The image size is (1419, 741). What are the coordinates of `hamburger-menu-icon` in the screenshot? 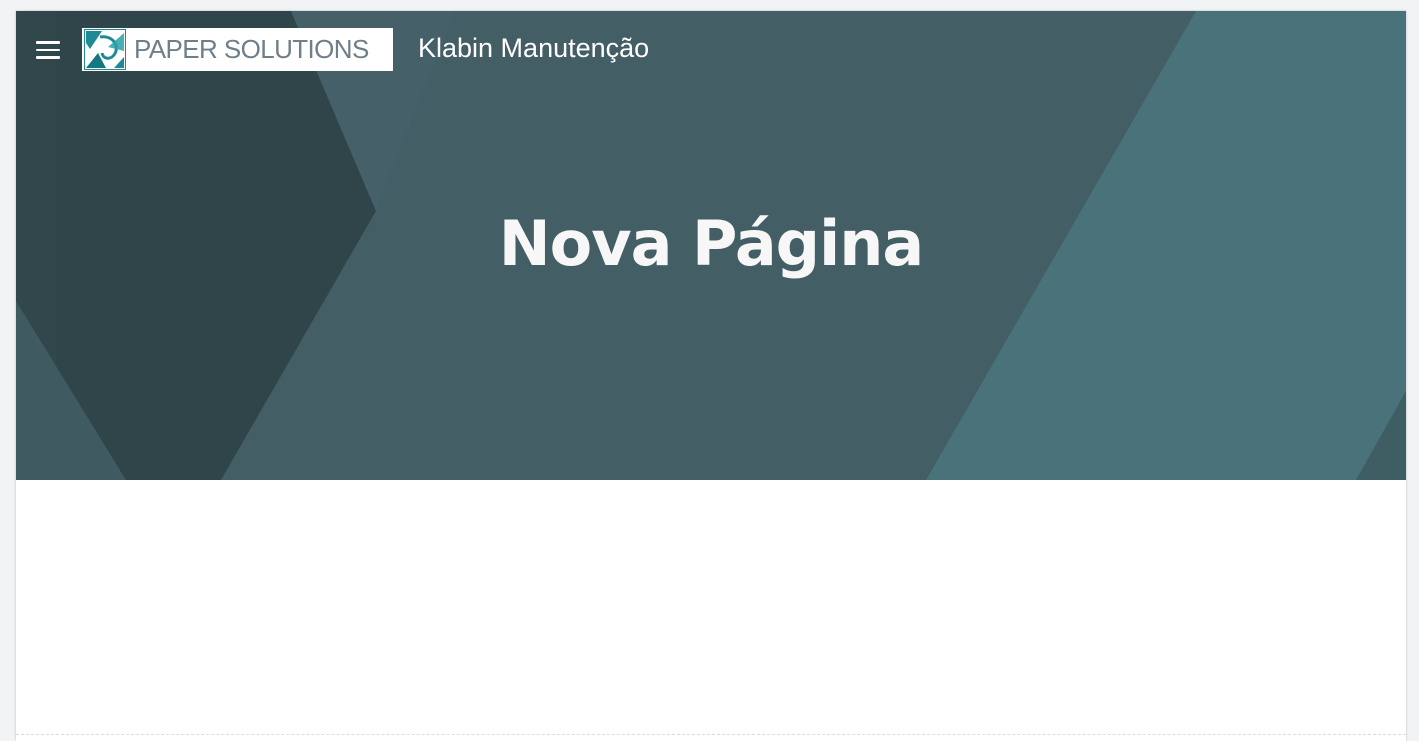 It's located at (48, 50).